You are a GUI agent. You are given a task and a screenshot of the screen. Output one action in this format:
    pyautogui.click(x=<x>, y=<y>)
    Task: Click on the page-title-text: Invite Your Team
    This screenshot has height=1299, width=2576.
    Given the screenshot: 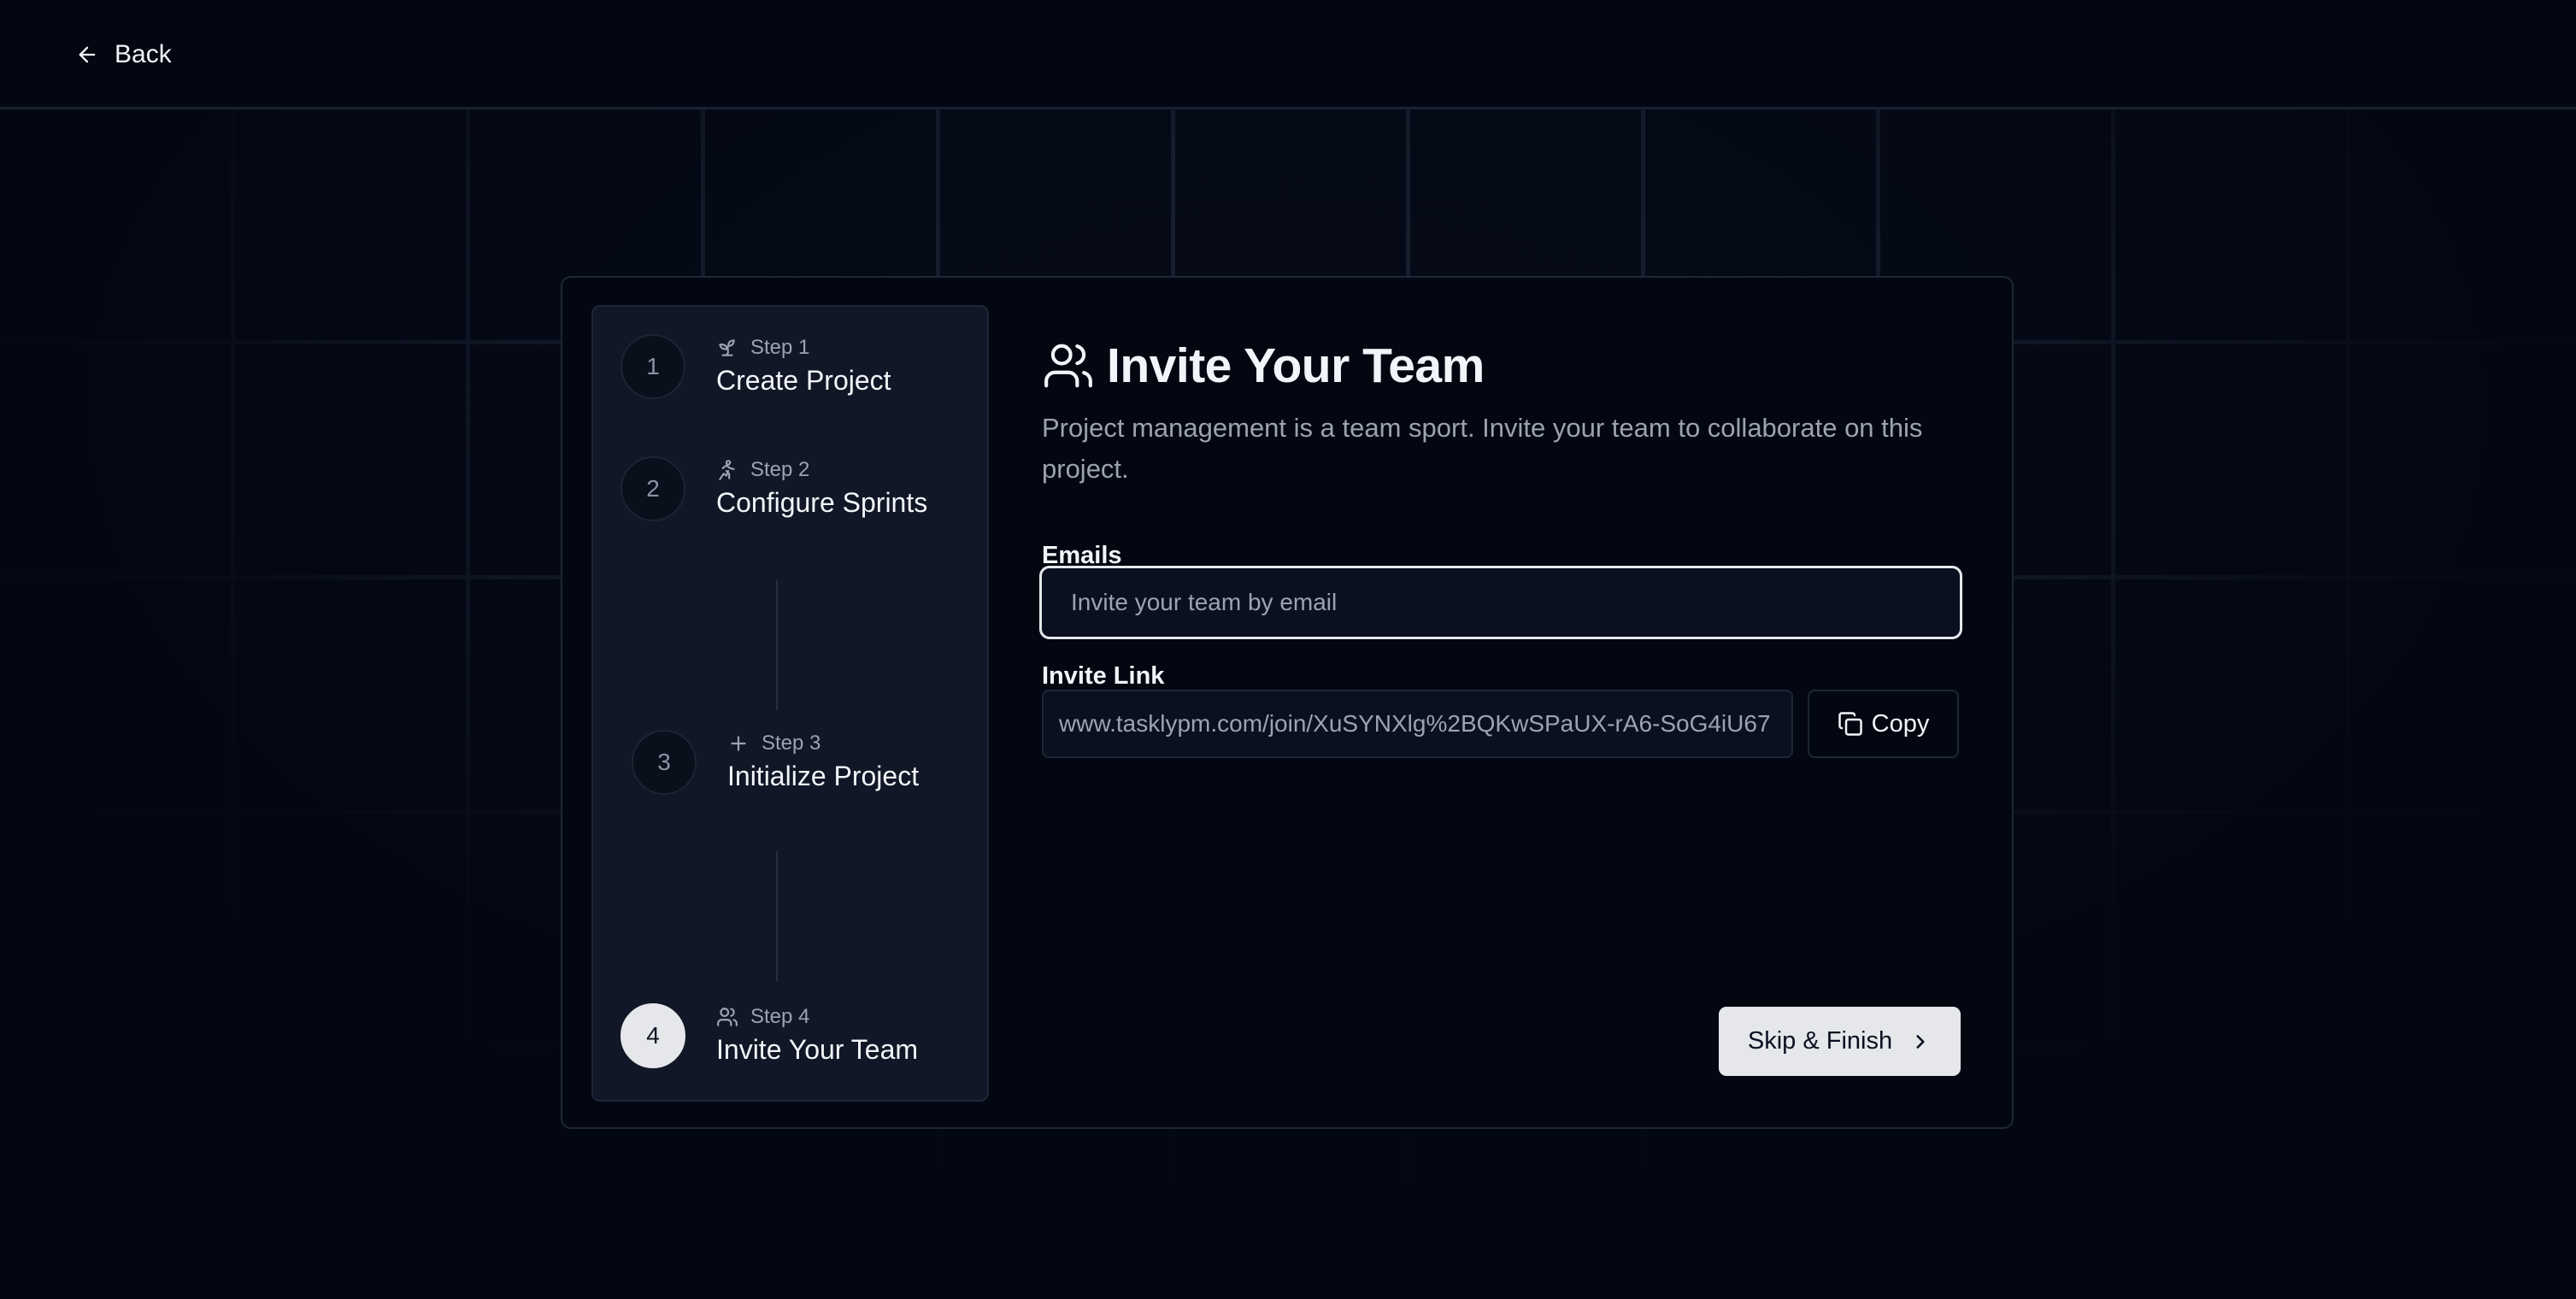 What is the action you would take?
    pyautogui.click(x=1296, y=366)
    